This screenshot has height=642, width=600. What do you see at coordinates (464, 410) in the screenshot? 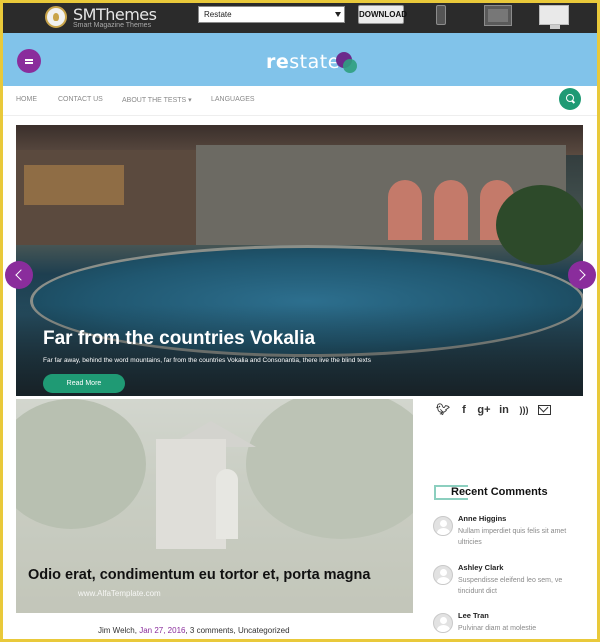
I see `facebook-icon: f` at bounding box center [464, 410].